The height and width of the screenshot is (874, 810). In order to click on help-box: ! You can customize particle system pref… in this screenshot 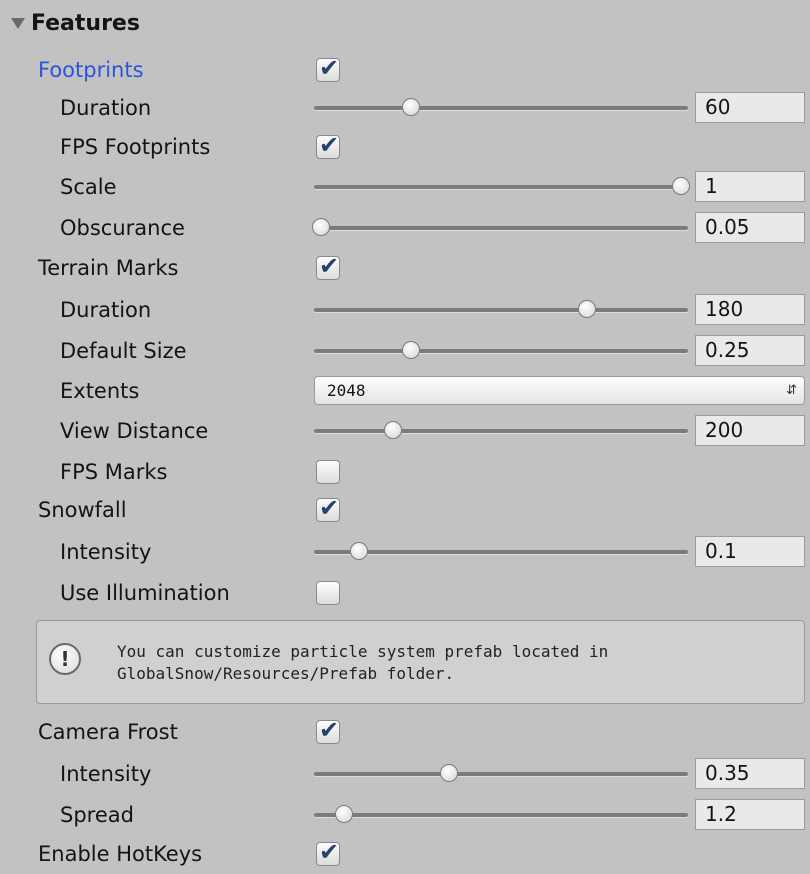, I will do `click(420, 662)`.